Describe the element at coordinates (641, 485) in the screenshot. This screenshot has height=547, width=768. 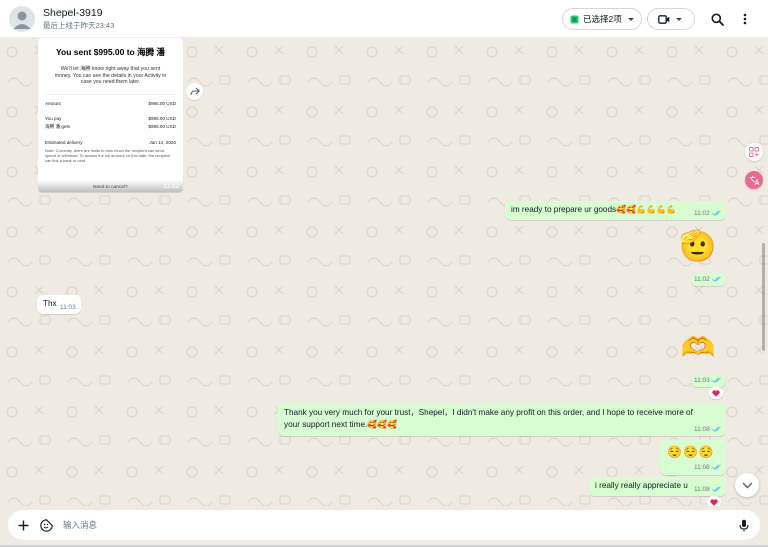
I see `message-text: i really really appreciate u` at that location.